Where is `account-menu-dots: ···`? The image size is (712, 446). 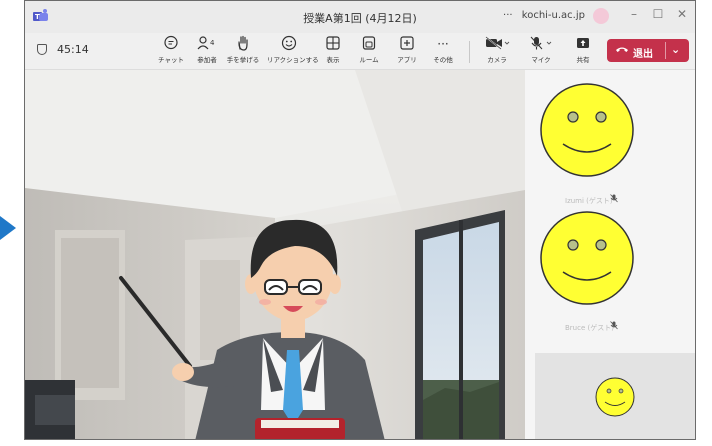 account-menu-dots: ··· is located at coordinates (508, 15).